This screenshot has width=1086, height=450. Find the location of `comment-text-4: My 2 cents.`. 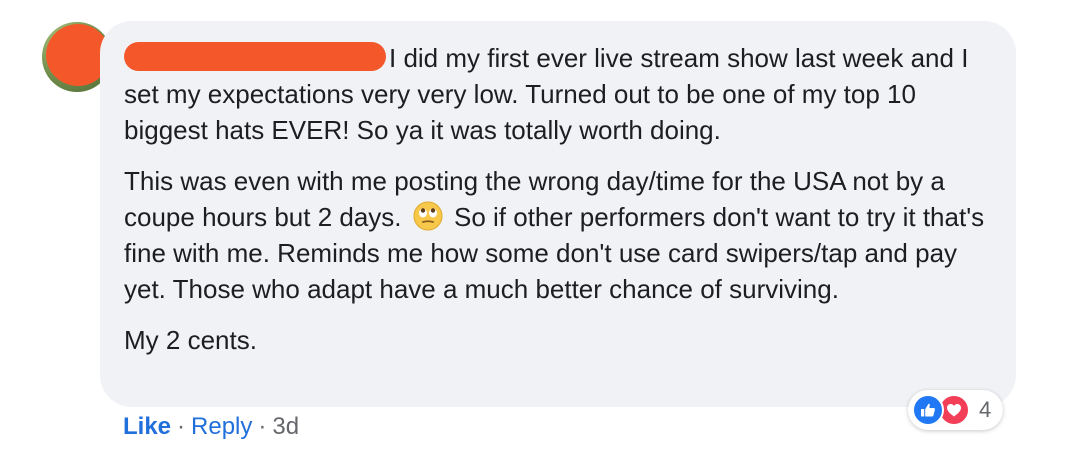

comment-text-4: My 2 cents. is located at coordinates (190, 340).